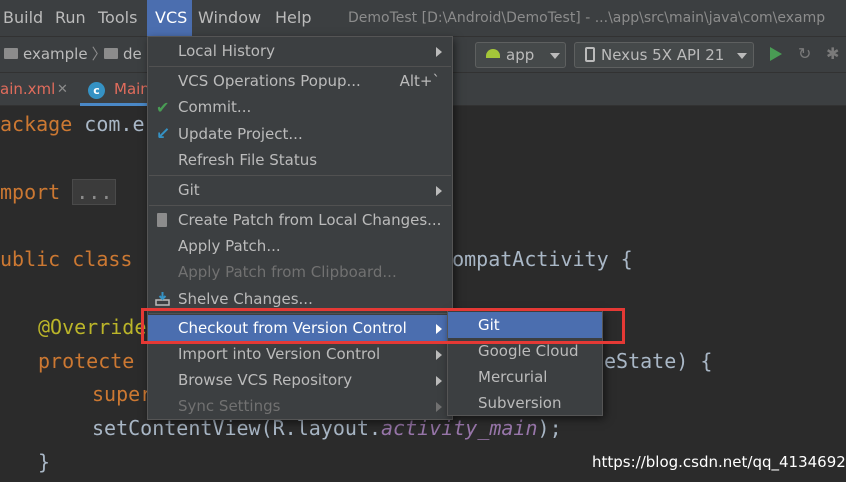 The image size is (846, 482). I want to click on code-line-5: protecte, so click(86, 361).